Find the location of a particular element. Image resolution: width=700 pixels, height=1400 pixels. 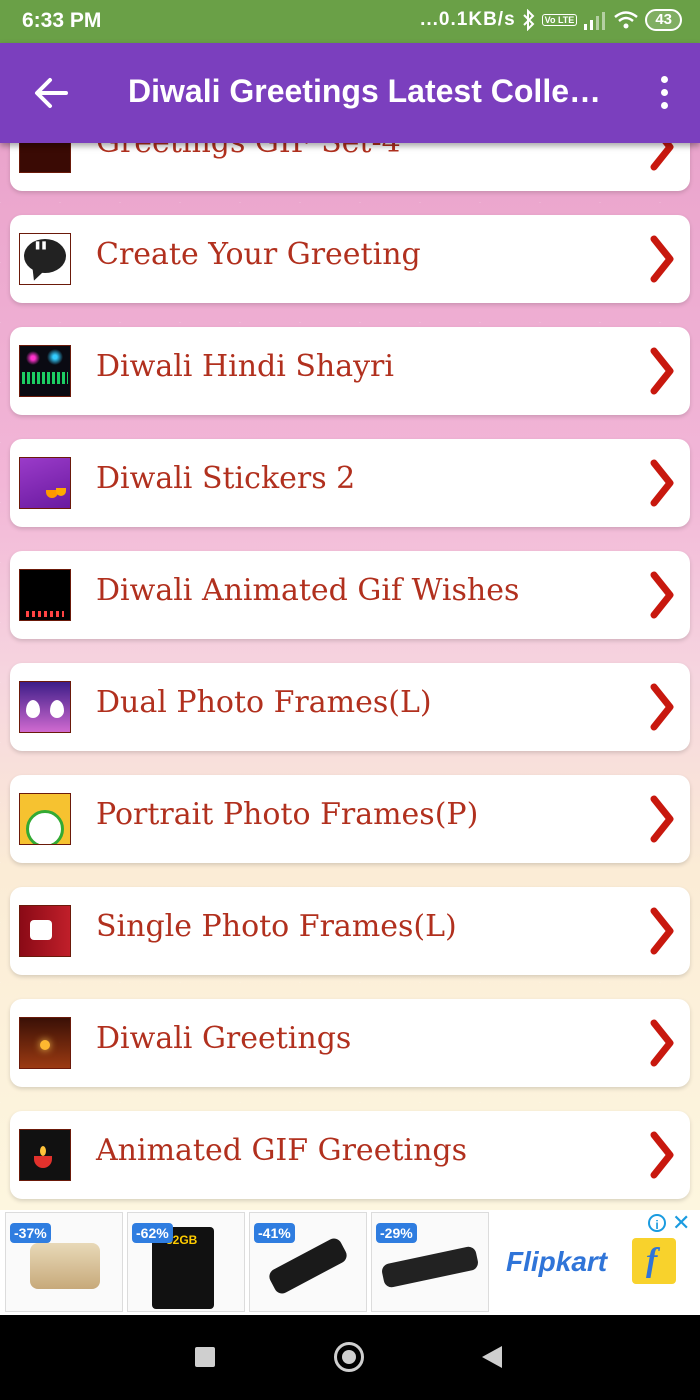

close-icon: ✕ is located at coordinates (681, 1223).